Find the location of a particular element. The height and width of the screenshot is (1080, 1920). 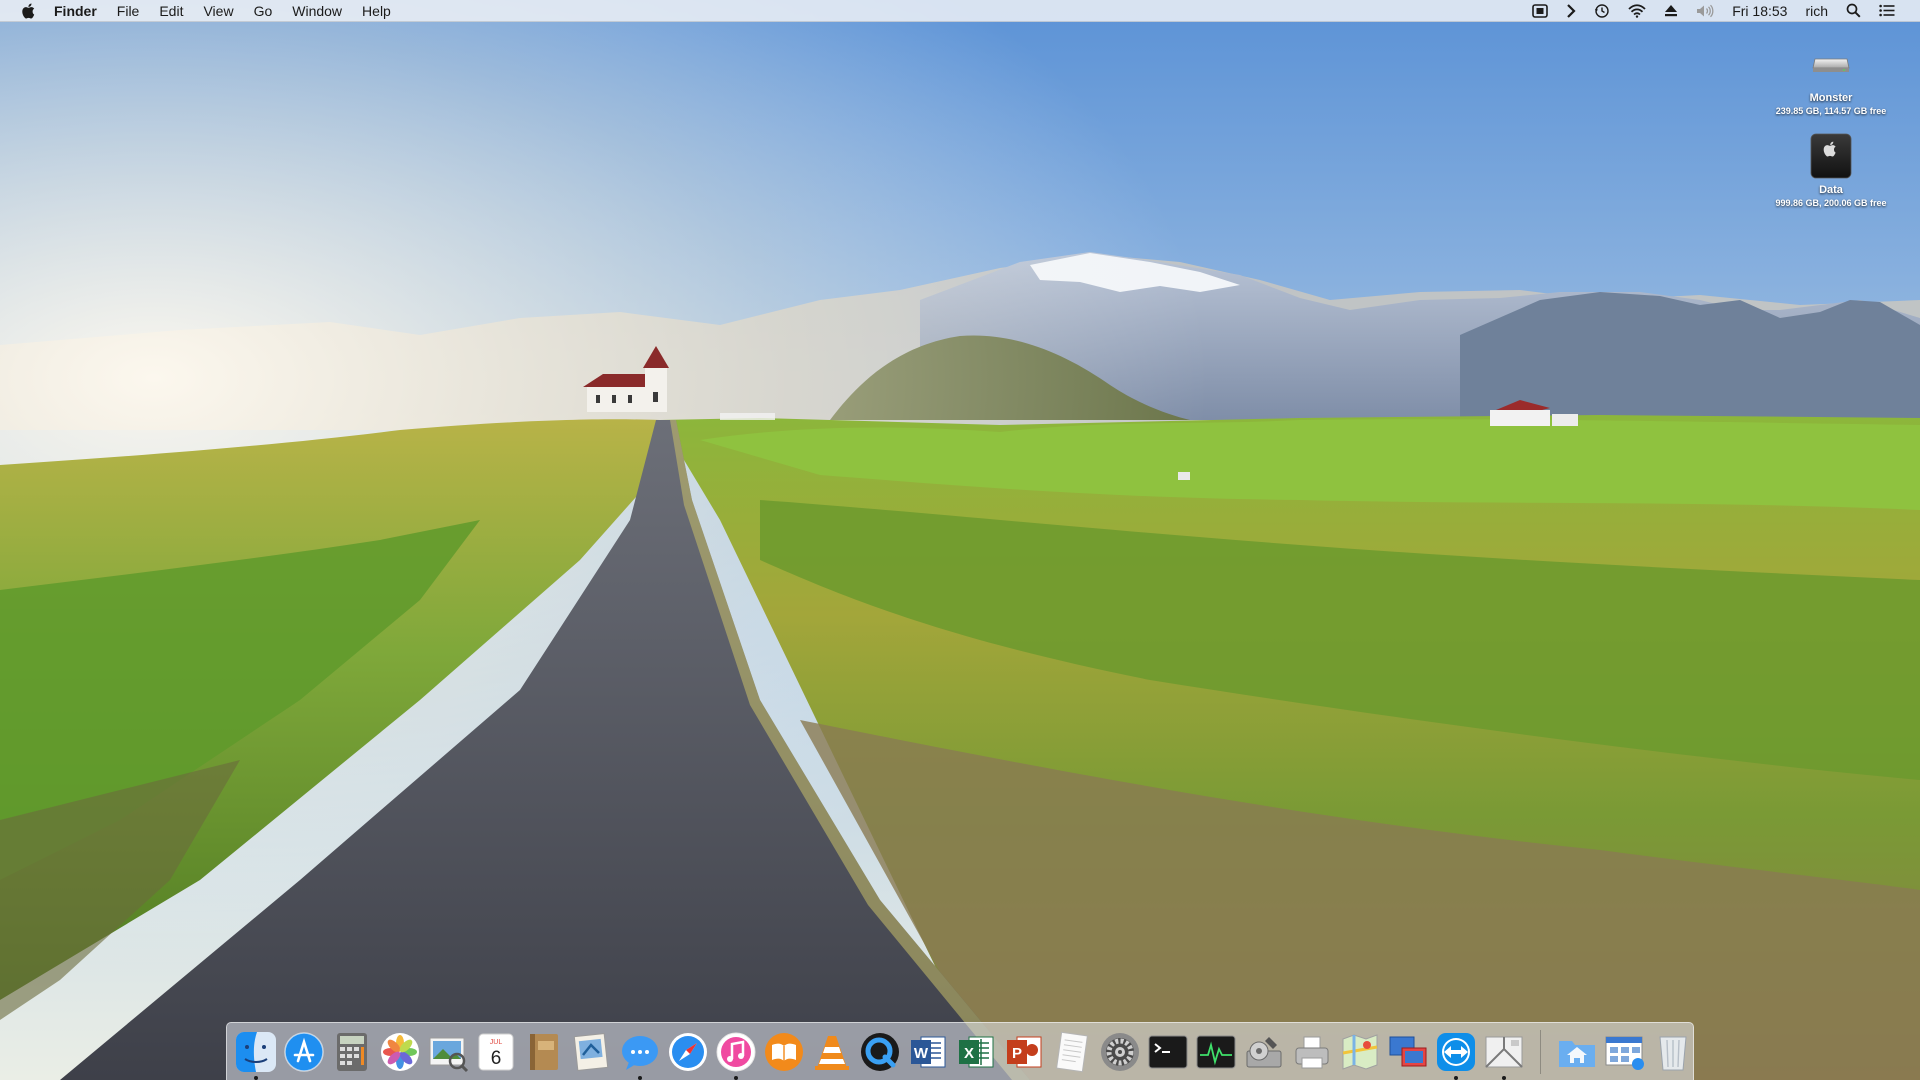

dock-item-mail is located at coordinates (592, 1052).